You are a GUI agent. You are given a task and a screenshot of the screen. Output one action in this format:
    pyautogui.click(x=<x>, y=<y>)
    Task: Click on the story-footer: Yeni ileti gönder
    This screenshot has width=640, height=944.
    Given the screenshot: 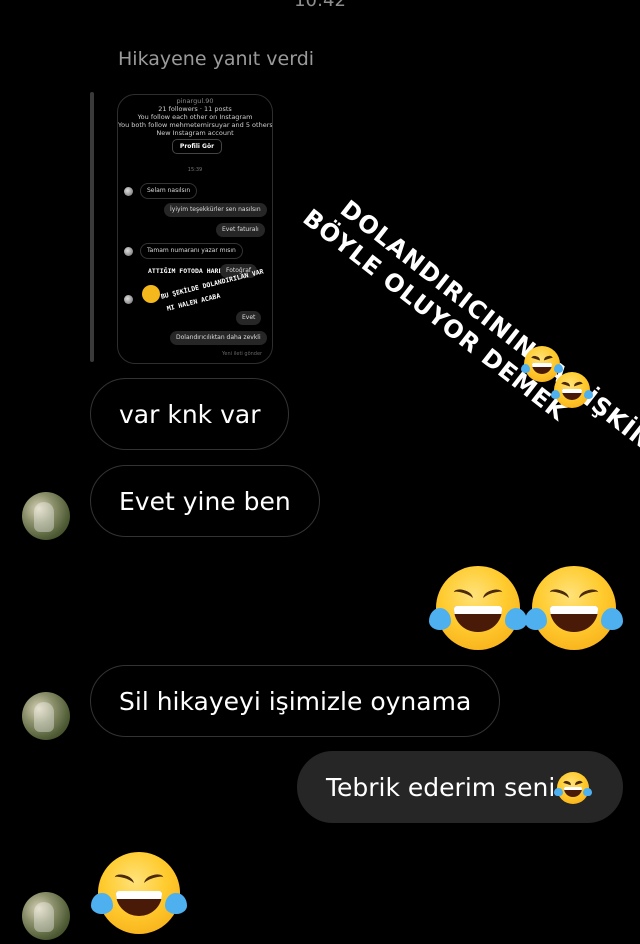 What is the action you would take?
    pyautogui.click(x=242, y=354)
    